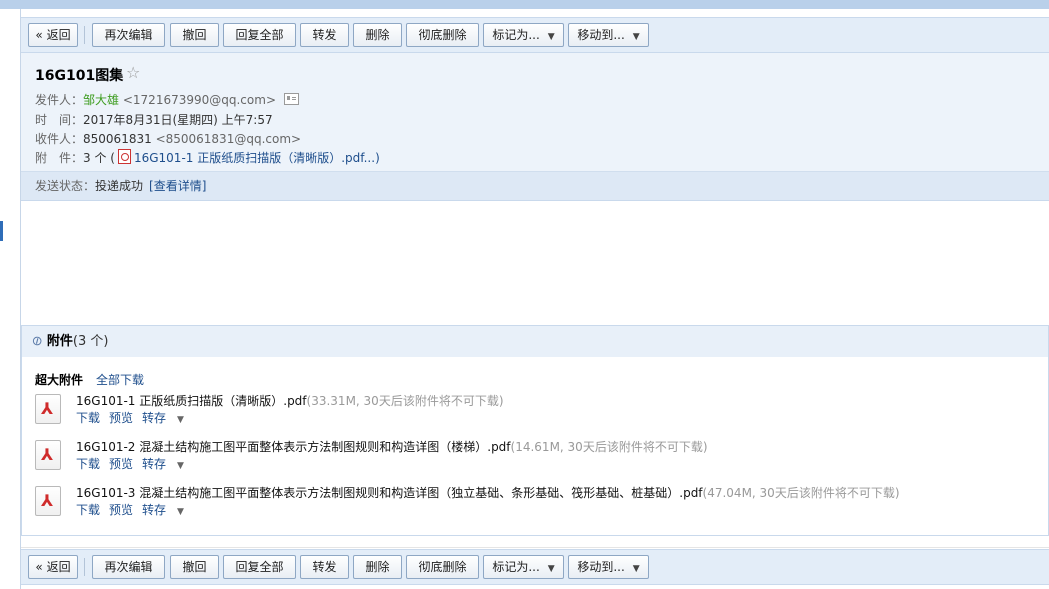 The image size is (1049, 589). What do you see at coordinates (120, 379) in the screenshot?
I see `download-all-link: 全部下载` at bounding box center [120, 379].